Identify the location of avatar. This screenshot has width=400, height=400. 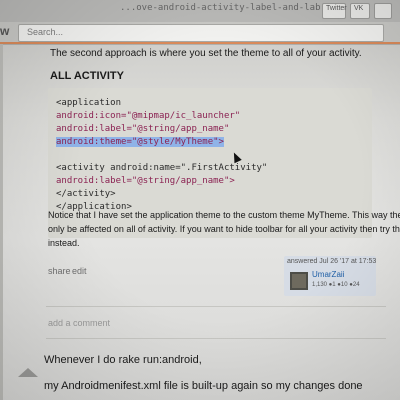
(299, 281).